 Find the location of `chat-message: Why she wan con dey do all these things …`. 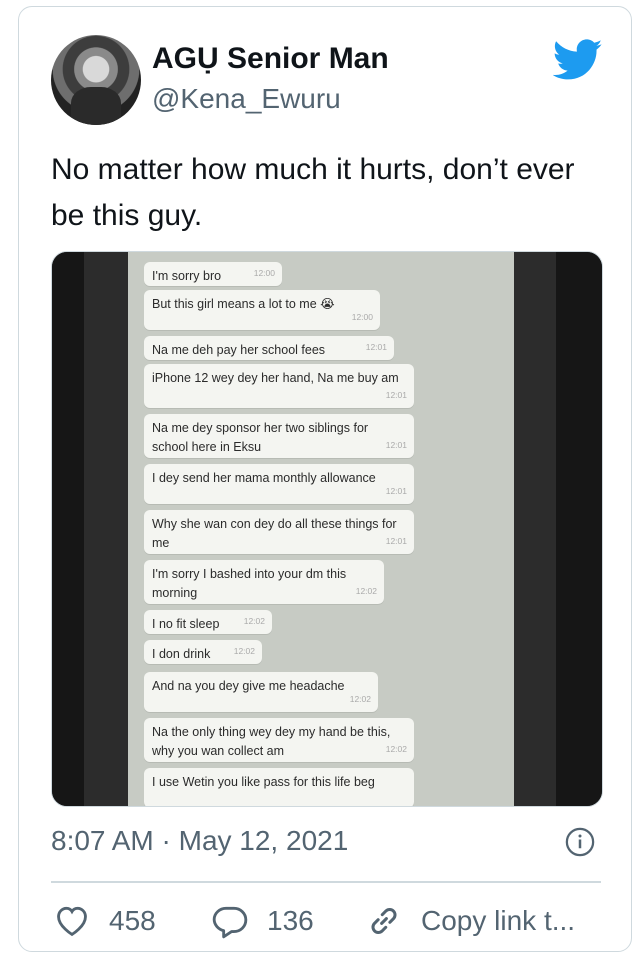

chat-message: Why she wan con dey do all these things … is located at coordinates (279, 532).